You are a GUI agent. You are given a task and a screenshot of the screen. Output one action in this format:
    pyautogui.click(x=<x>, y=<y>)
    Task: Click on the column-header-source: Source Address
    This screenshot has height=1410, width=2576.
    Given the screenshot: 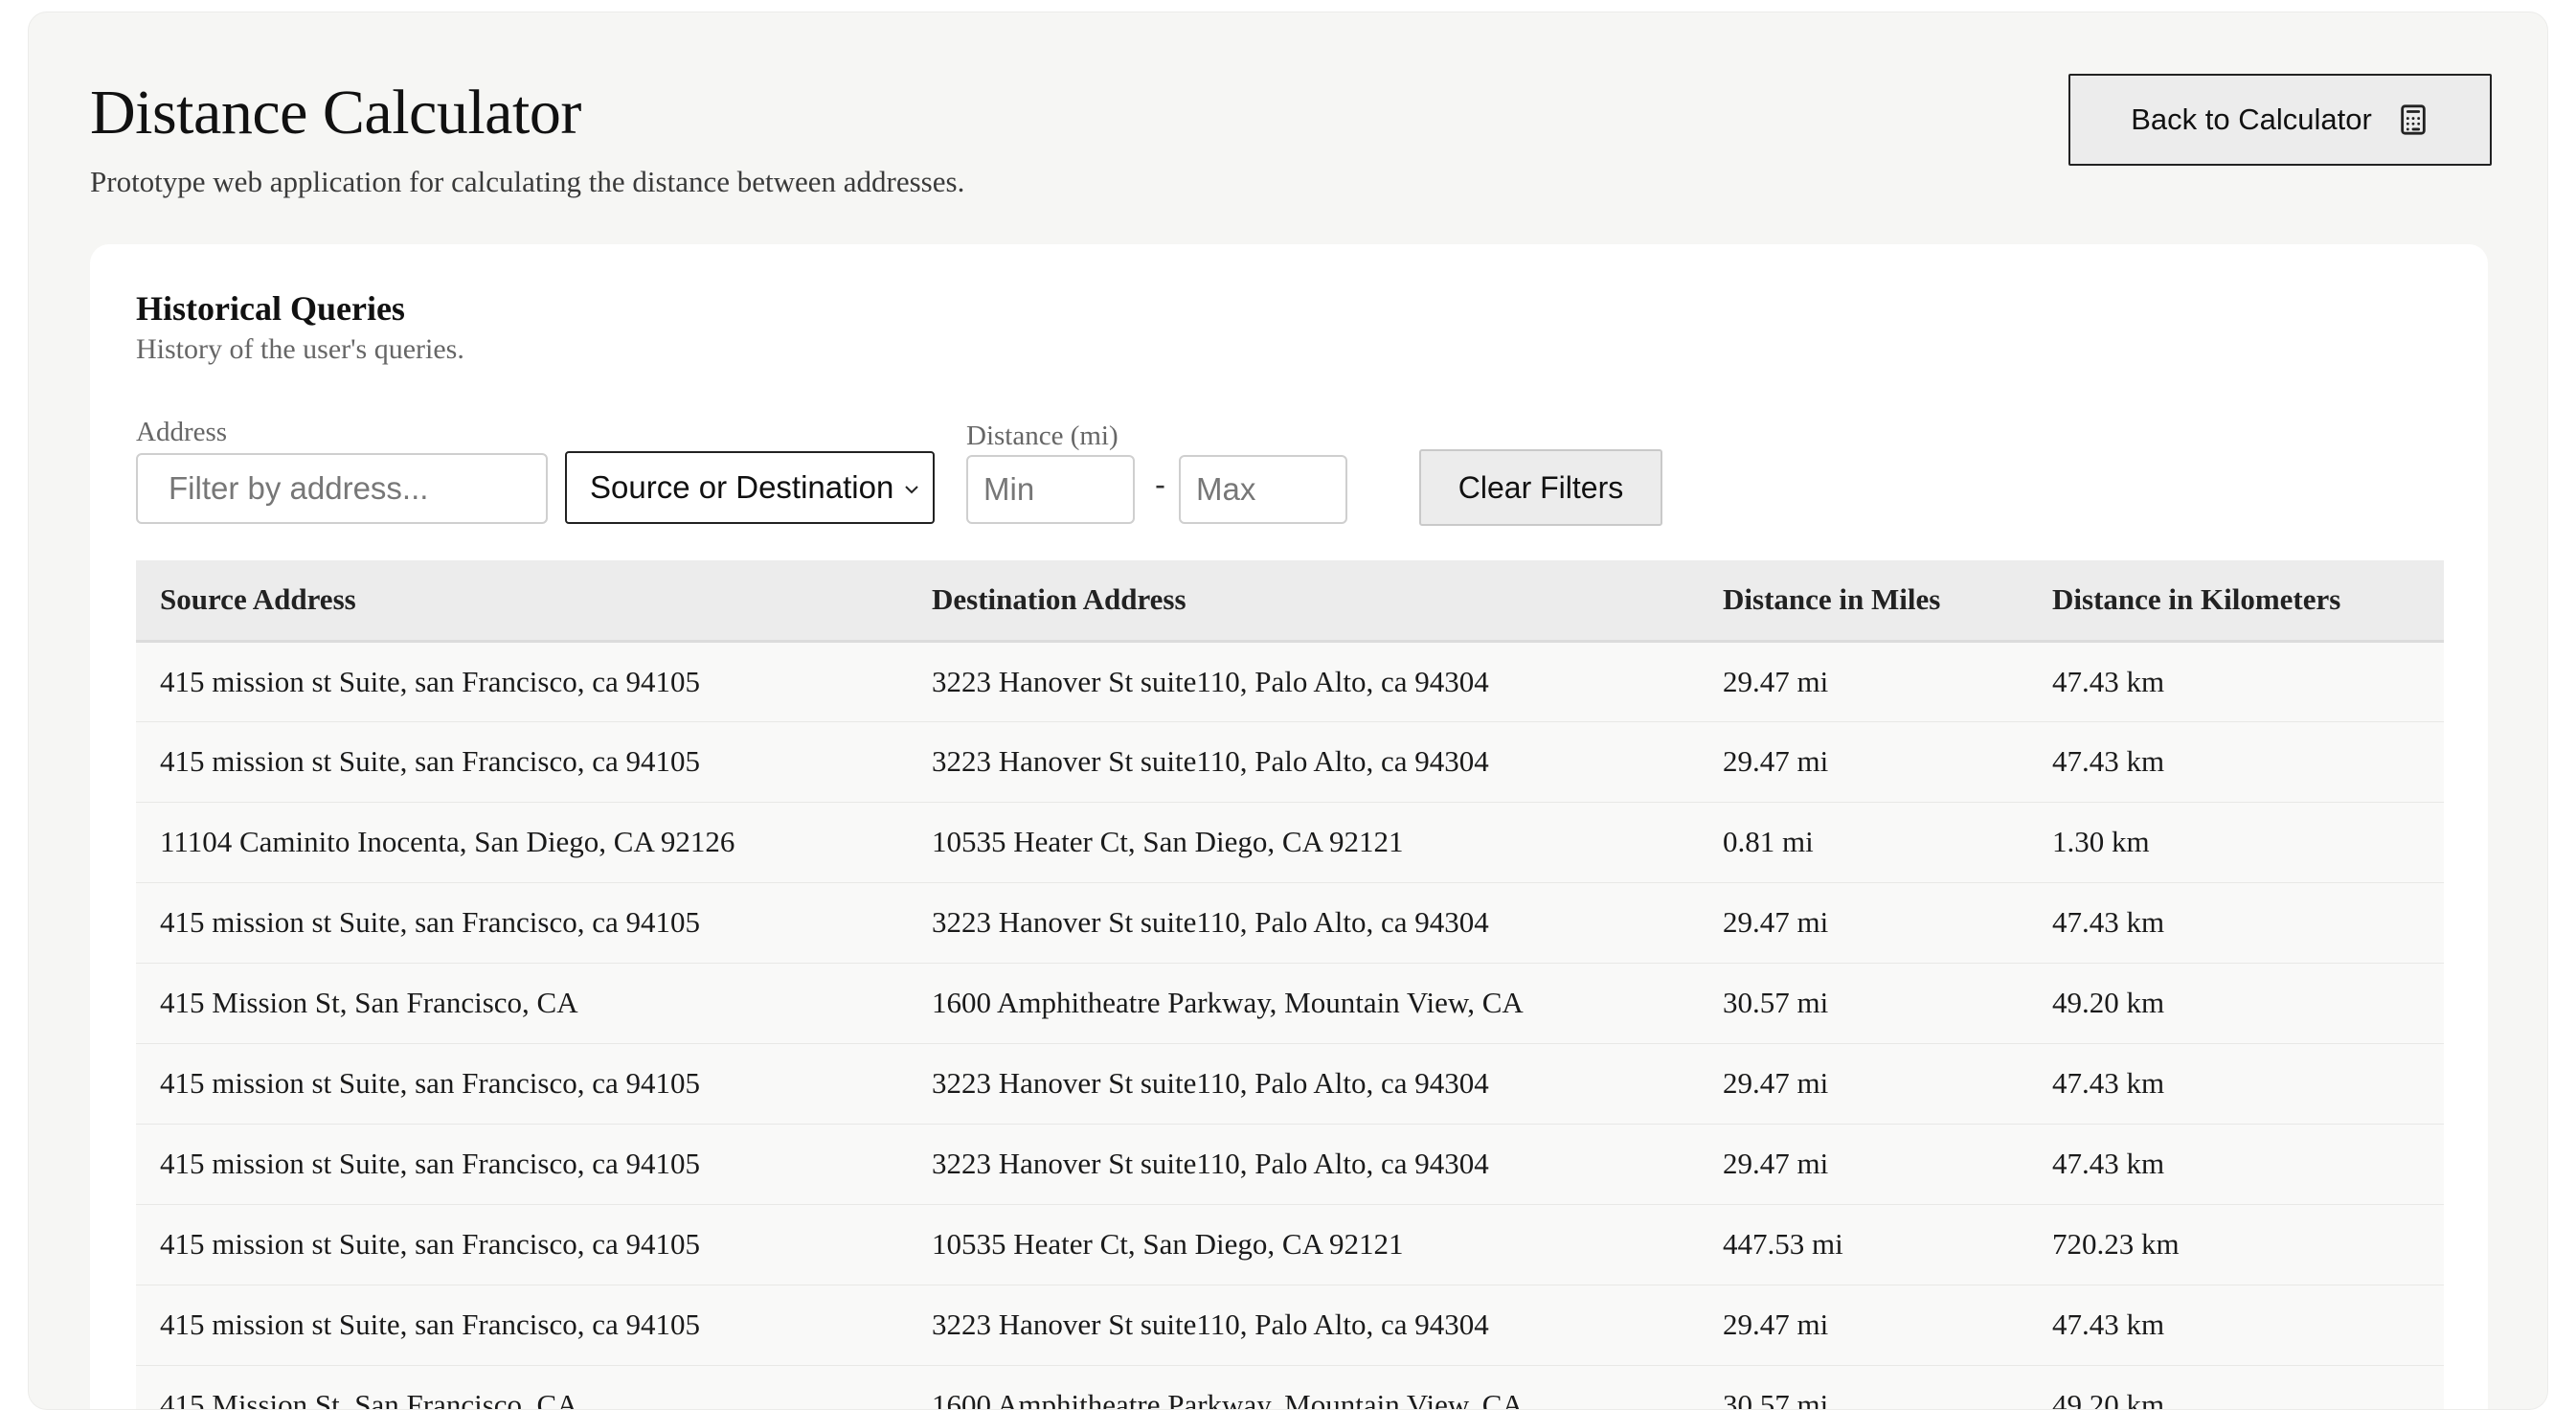 What is the action you would take?
    pyautogui.click(x=522, y=600)
    